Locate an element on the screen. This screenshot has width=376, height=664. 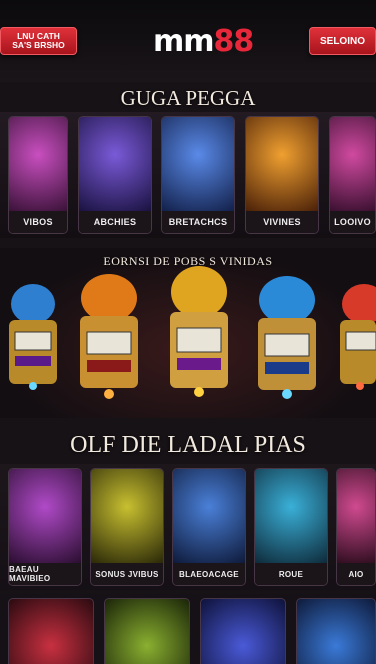
header-right-button: SELOINO is located at coordinates (342, 41).